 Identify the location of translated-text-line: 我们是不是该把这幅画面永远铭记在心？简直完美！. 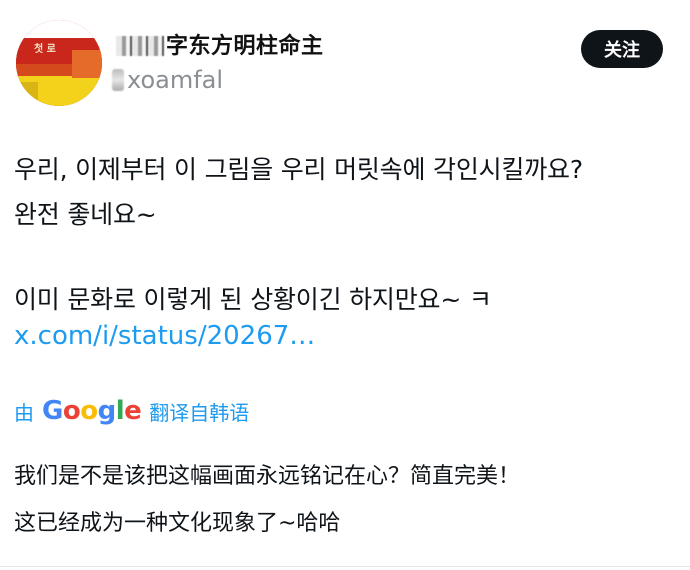
(267, 476).